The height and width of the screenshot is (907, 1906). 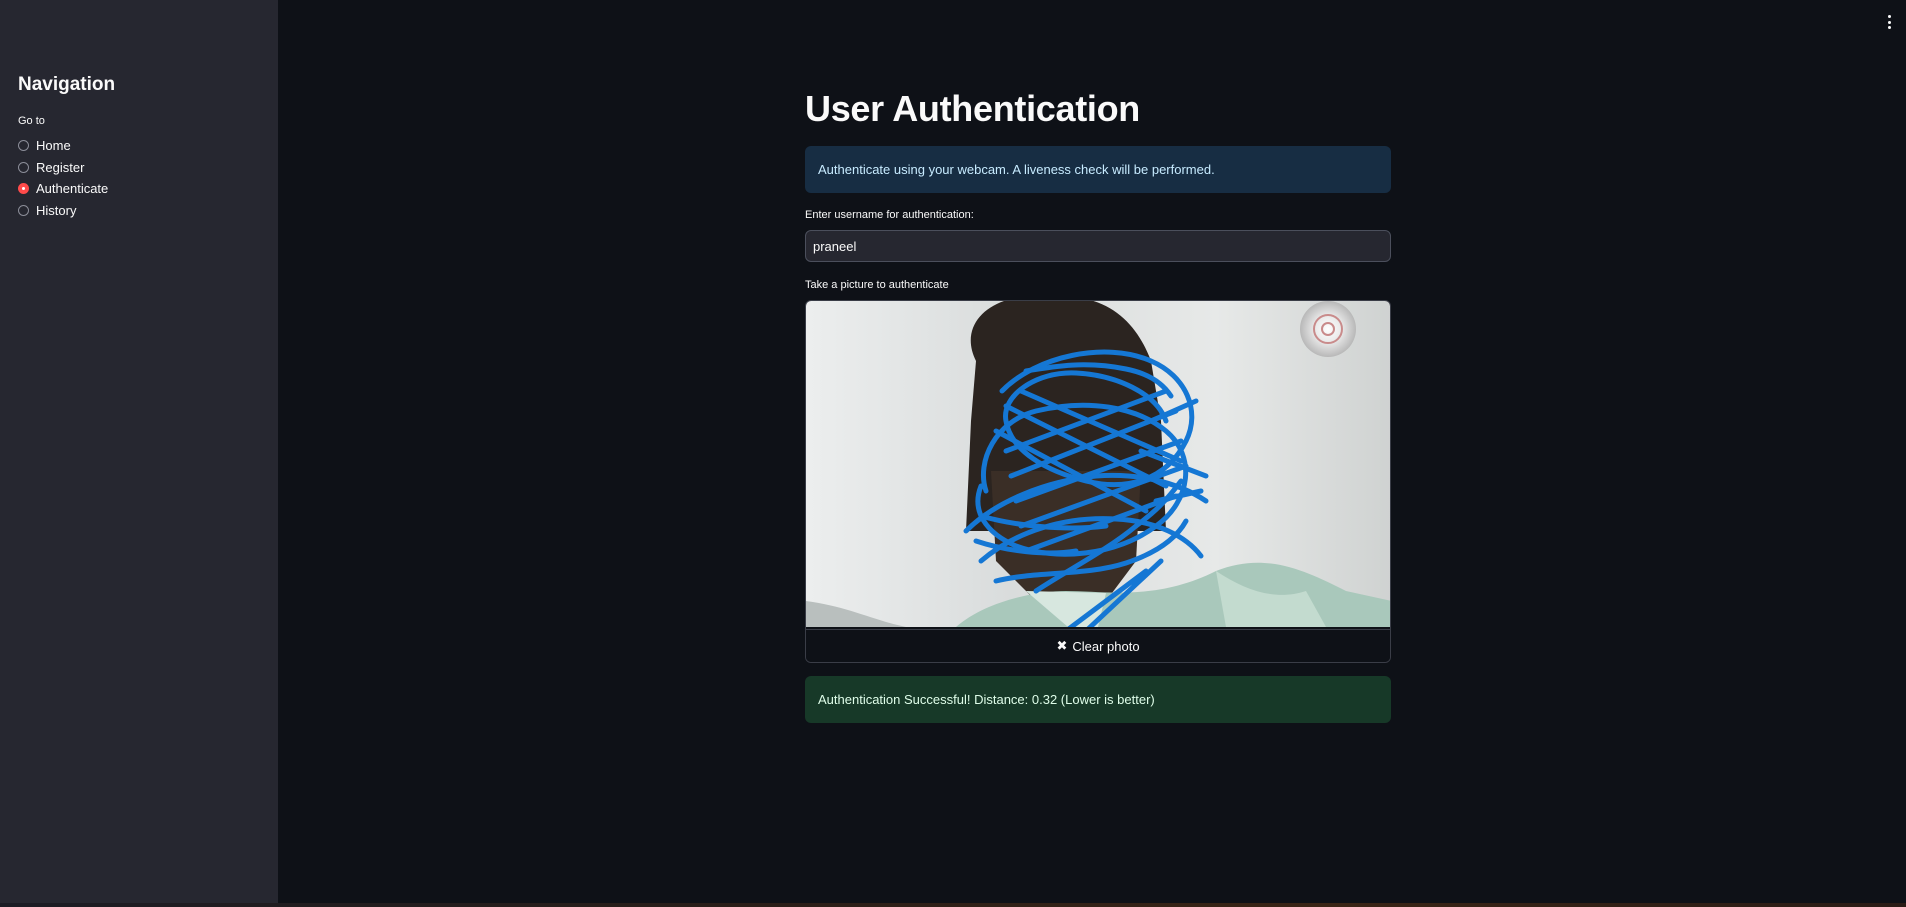 I want to click on nav-option-label: Register, so click(x=60, y=167).